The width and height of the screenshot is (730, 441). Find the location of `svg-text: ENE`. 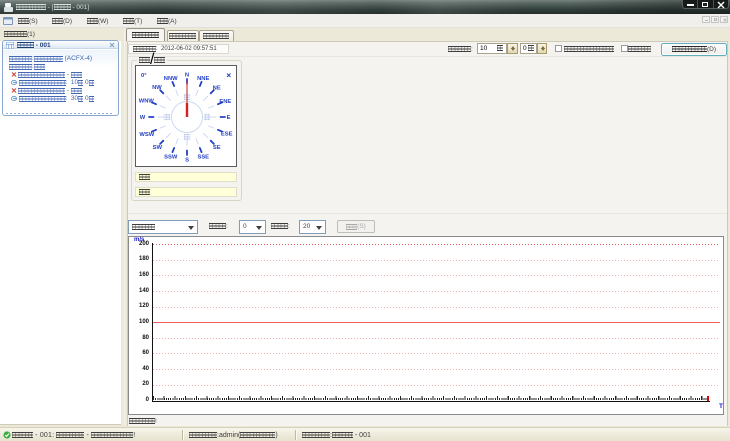

svg-text: ENE is located at coordinates (225, 102).